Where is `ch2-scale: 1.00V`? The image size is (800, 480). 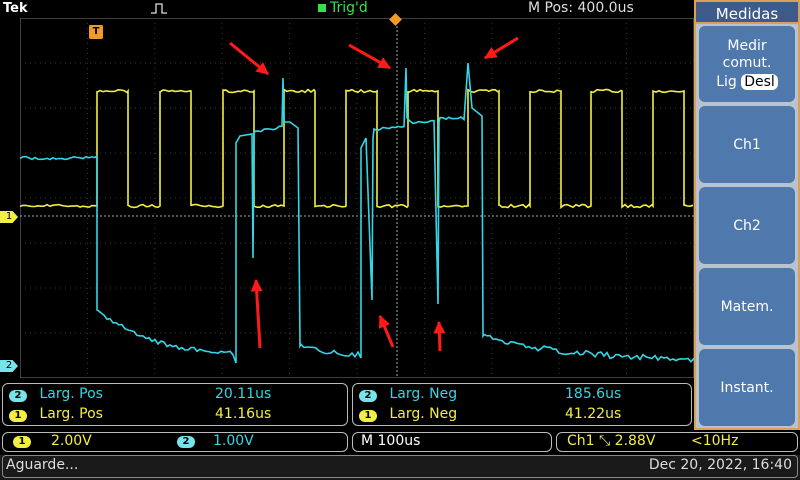
ch2-scale: 1.00V is located at coordinates (233, 441).